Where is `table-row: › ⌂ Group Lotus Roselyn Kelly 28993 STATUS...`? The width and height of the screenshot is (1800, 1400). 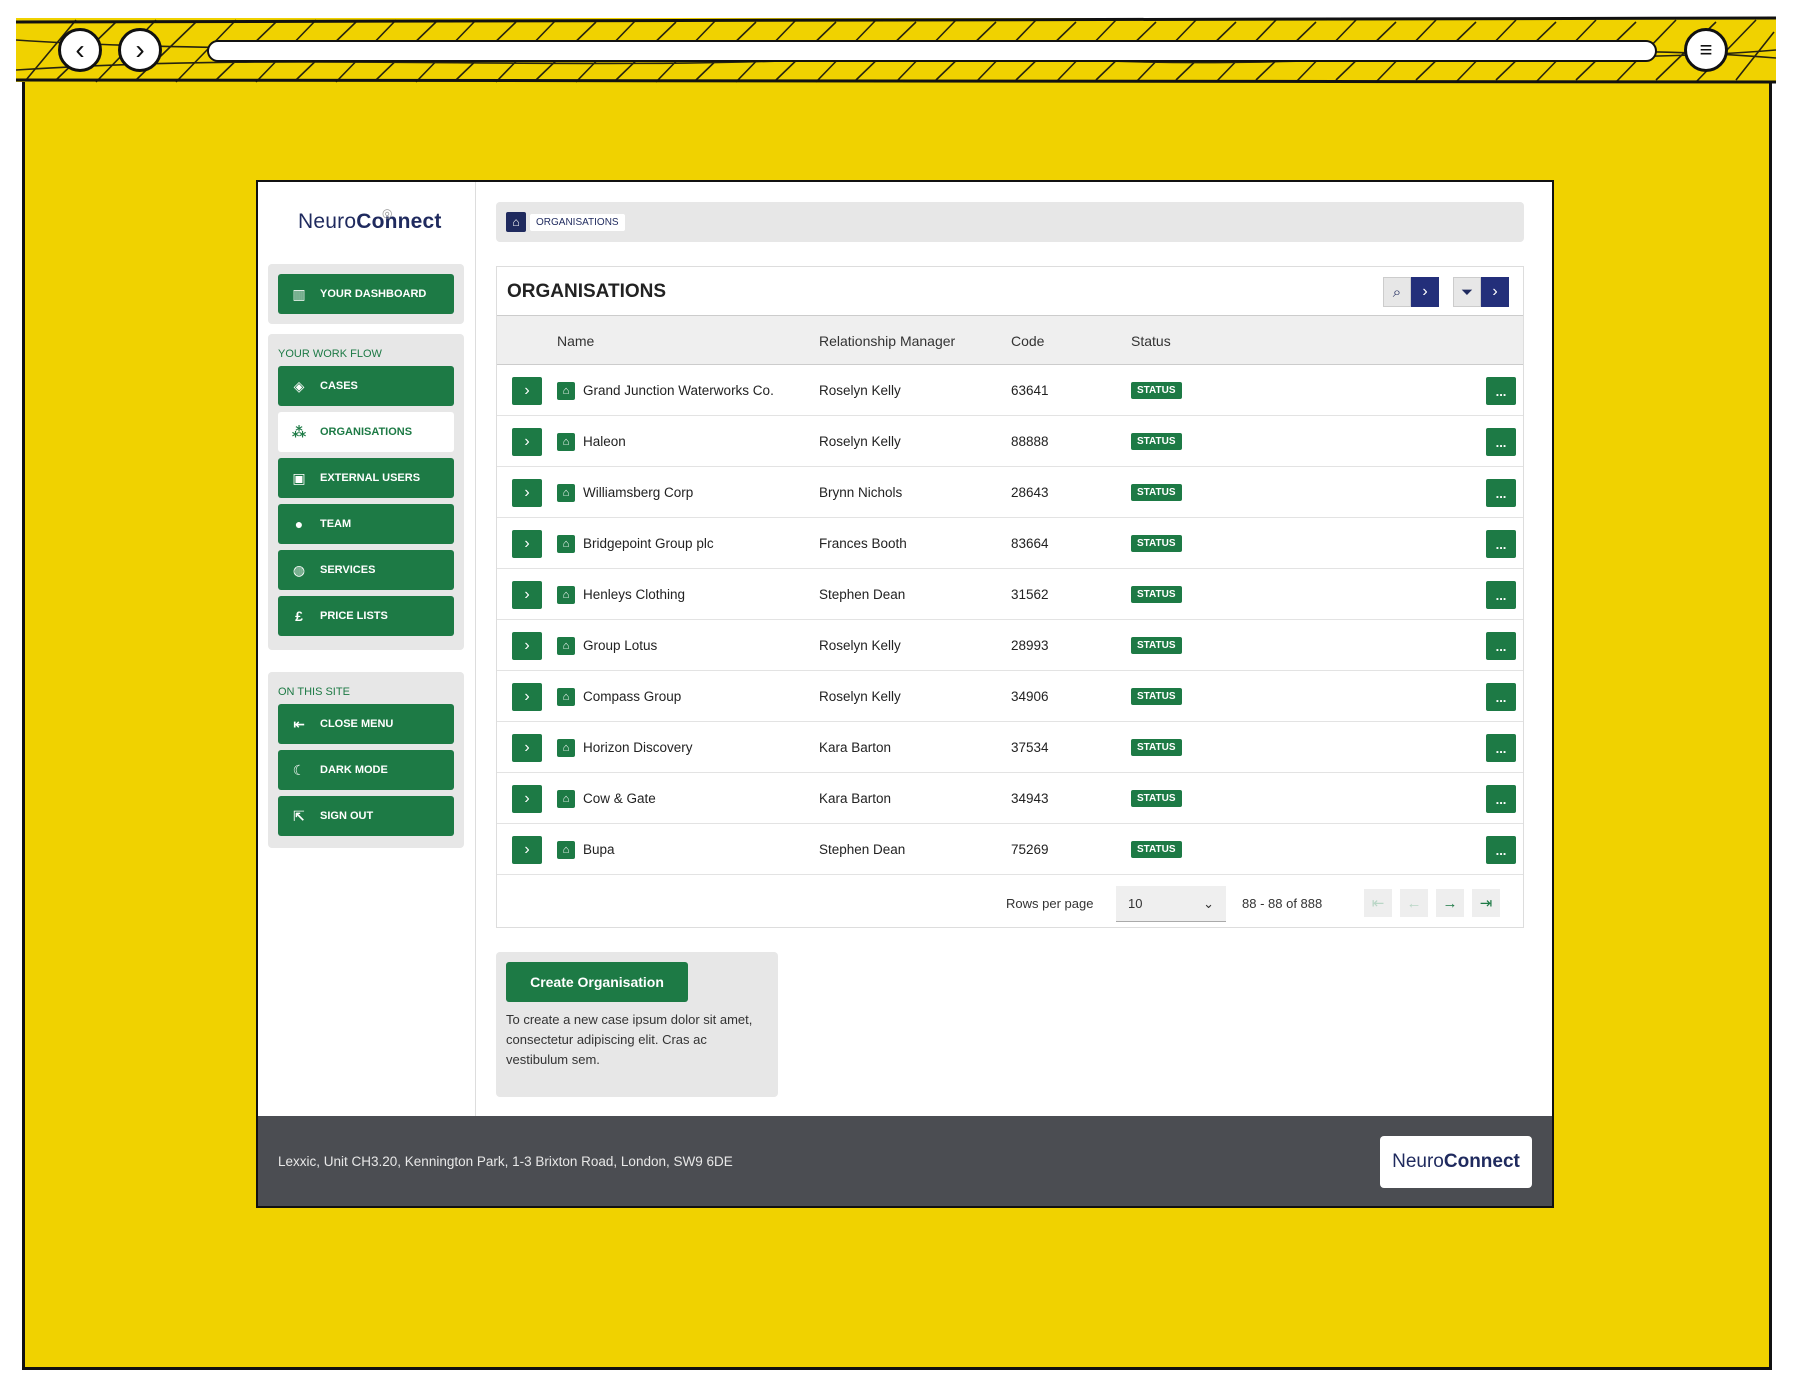 table-row: › ⌂ Group Lotus Roselyn Kelly 28993 STATUS... is located at coordinates (1010, 645).